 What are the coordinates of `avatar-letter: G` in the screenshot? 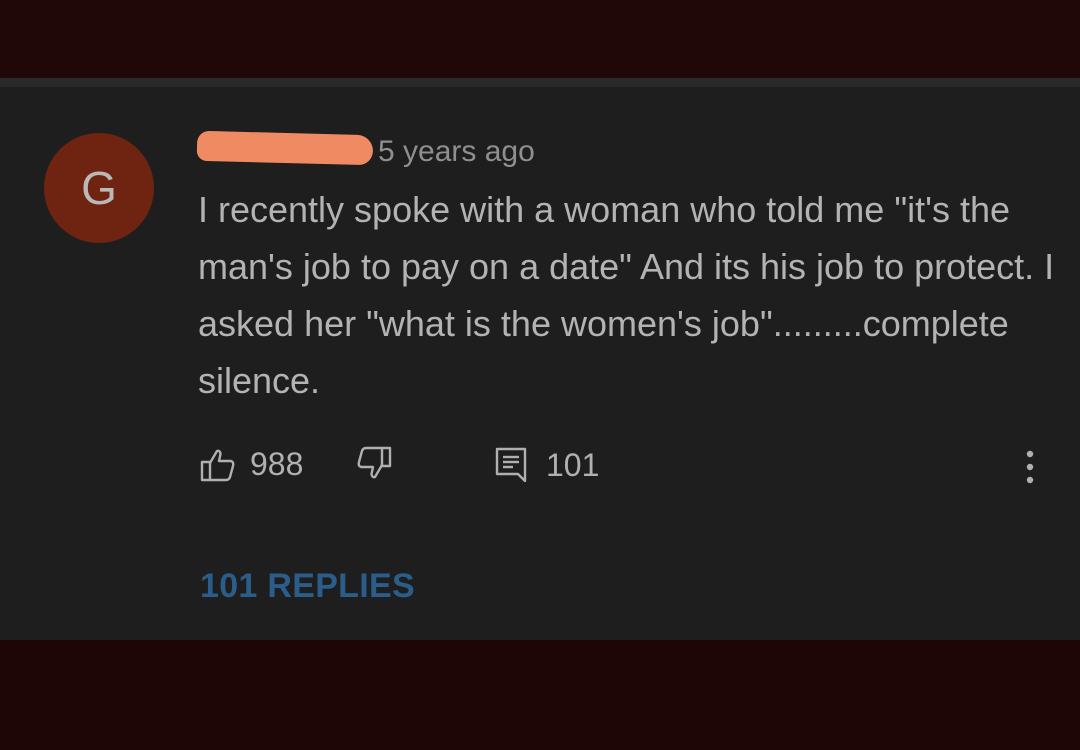 It's located at (99, 188).